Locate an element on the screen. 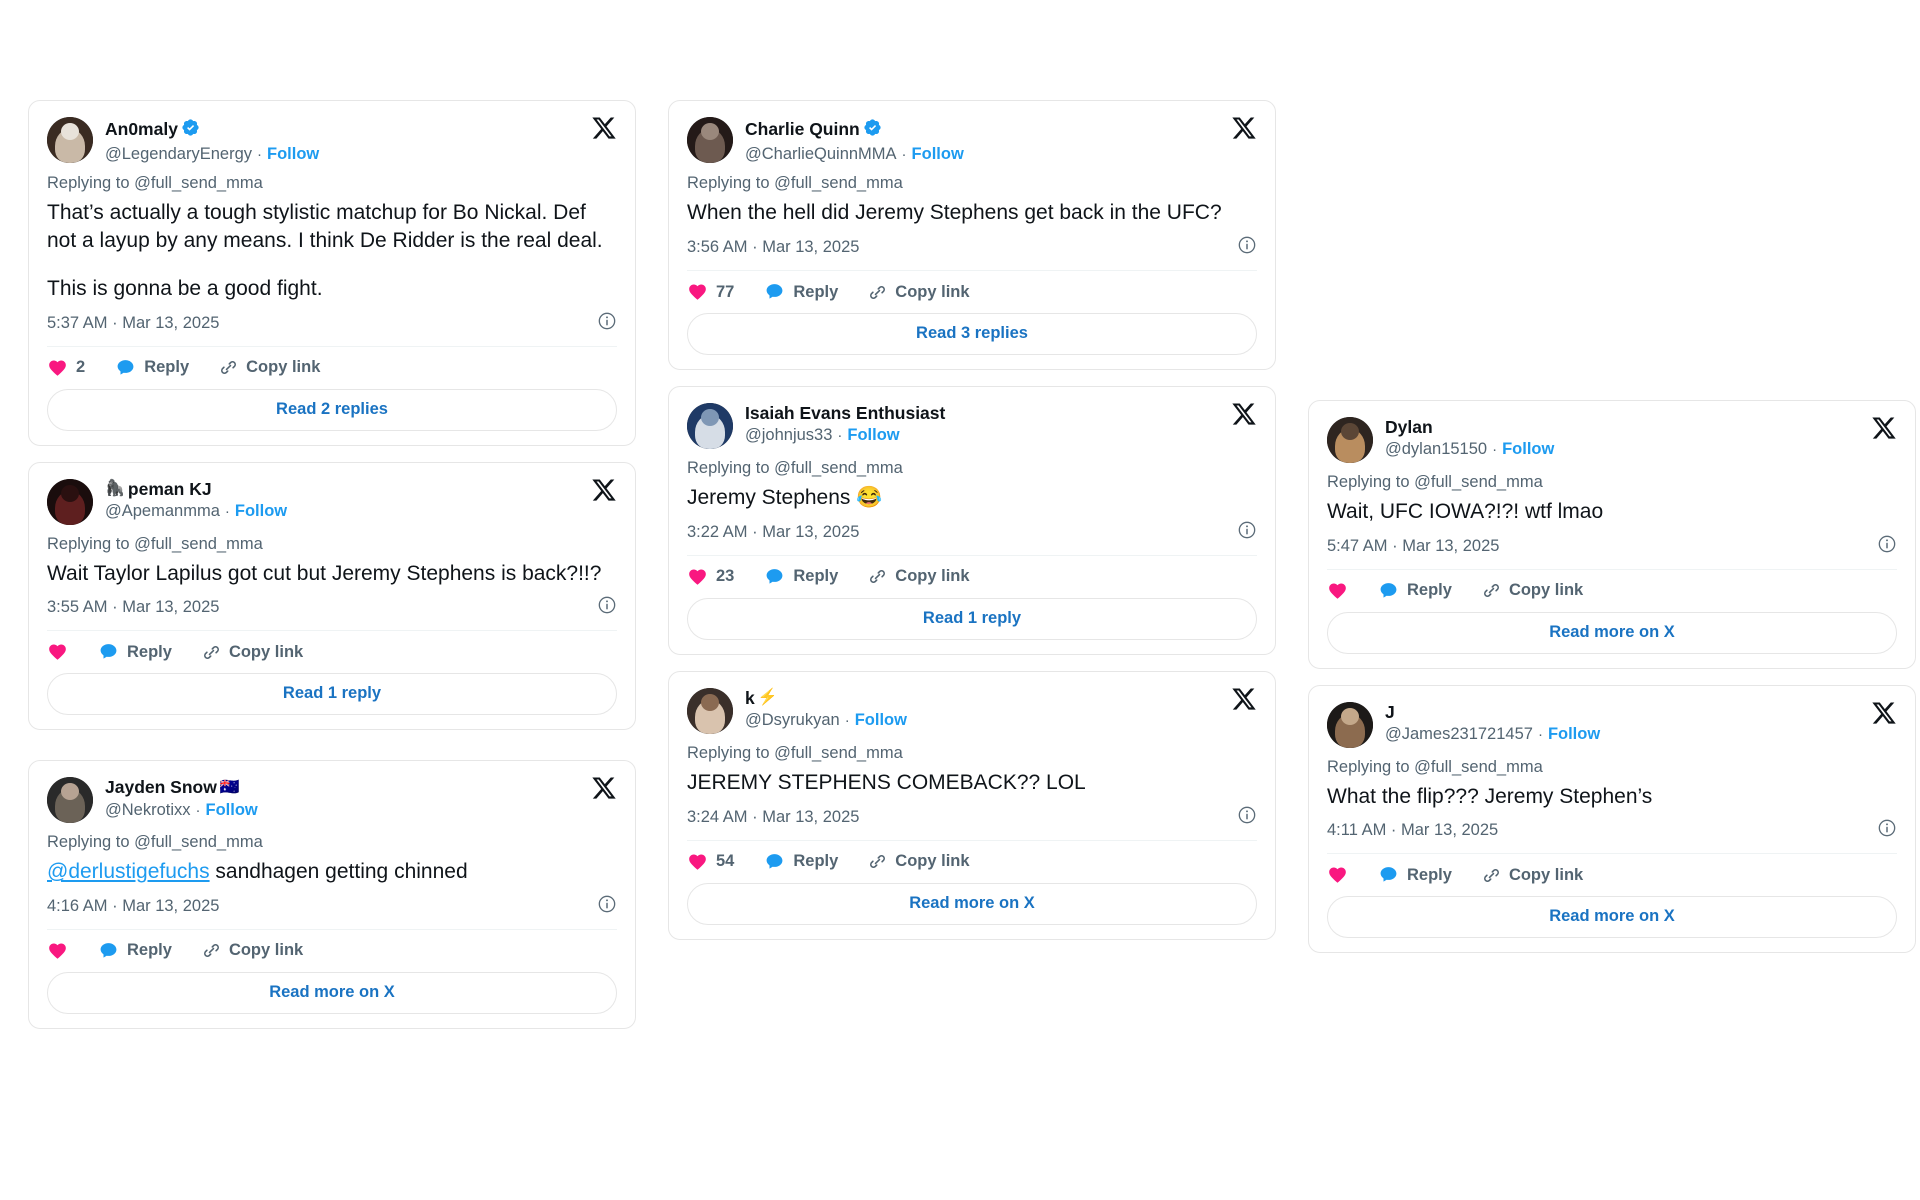 The height and width of the screenshot is (1200, 1920). like-button: 23 is located at coordinates (710, 577).